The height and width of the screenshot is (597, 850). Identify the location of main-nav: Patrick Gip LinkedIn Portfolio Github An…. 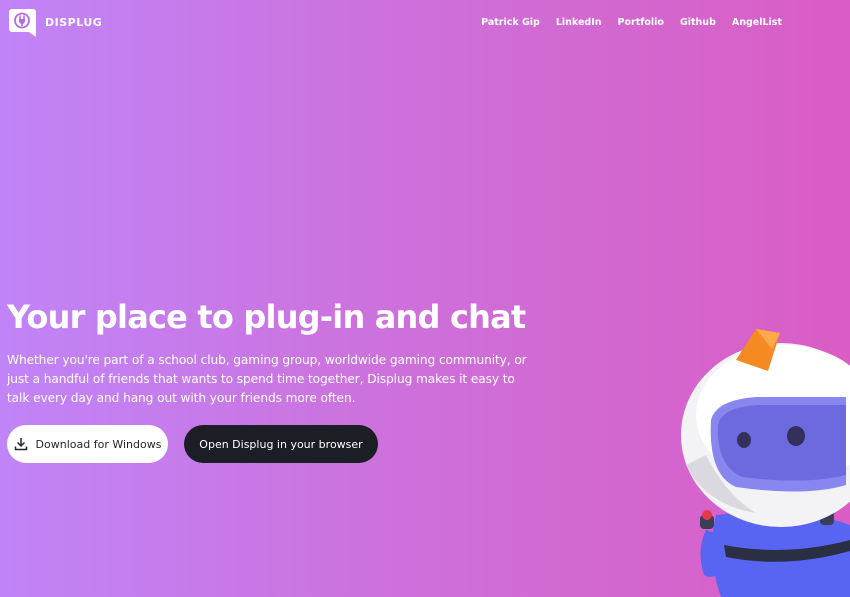
(623, 23).